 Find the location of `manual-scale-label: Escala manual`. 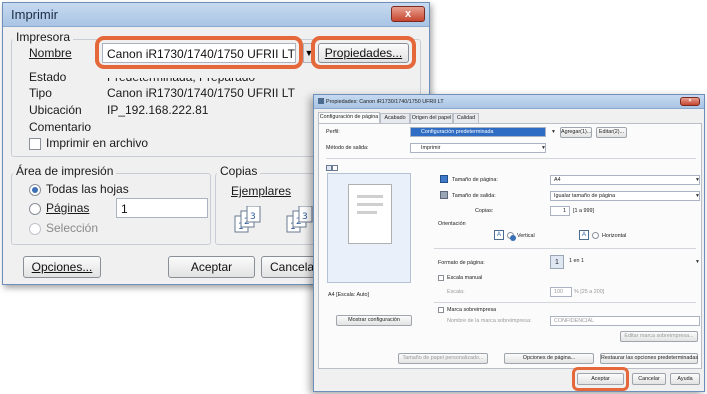

manual-scale-label: Escala manual is located at coordinates (465, 278).